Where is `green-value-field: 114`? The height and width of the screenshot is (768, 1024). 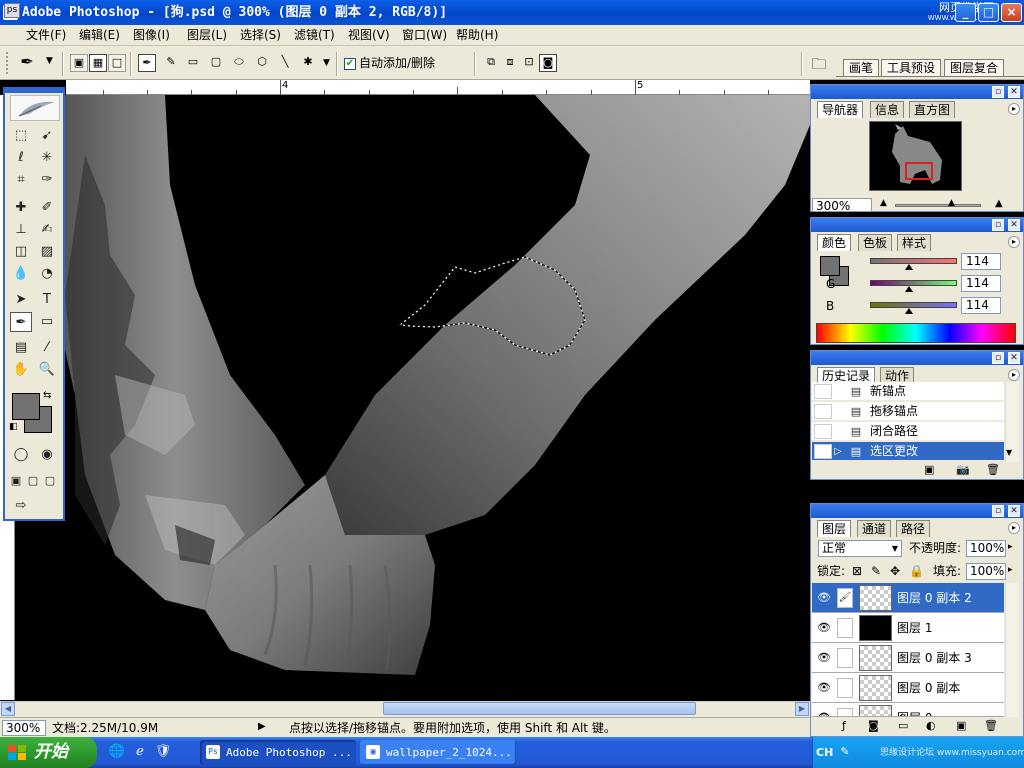
green-value-field: 114 is located at coordinates (981, 283).